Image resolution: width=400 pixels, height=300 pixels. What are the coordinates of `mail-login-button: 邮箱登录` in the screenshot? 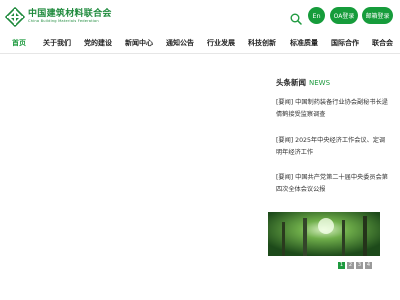 It's located at (377, 15).